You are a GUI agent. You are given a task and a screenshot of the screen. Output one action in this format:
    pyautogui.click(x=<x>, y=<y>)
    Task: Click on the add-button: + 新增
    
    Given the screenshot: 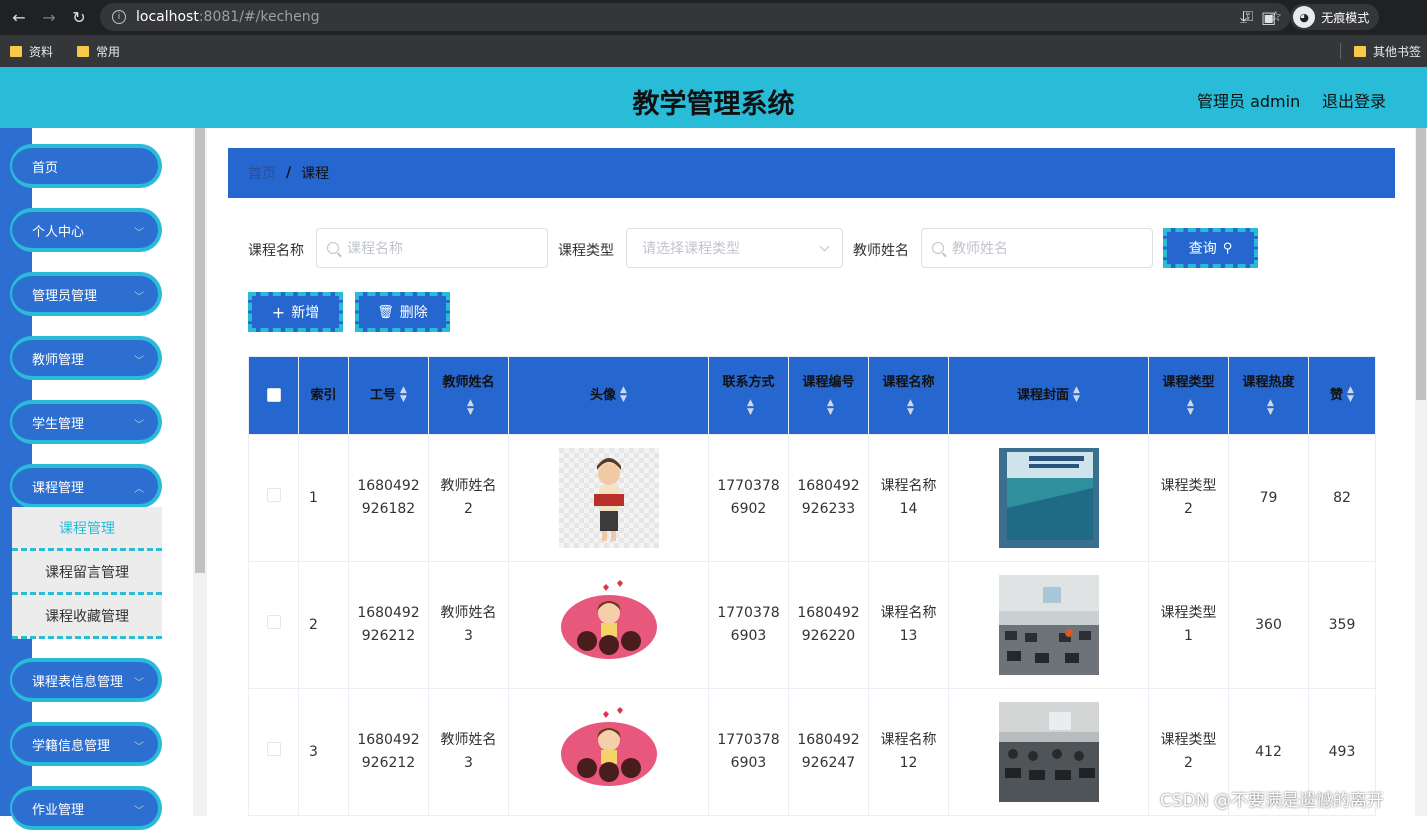 What is the action you would take?
    pyautogui.click(x=295, y=312)
    